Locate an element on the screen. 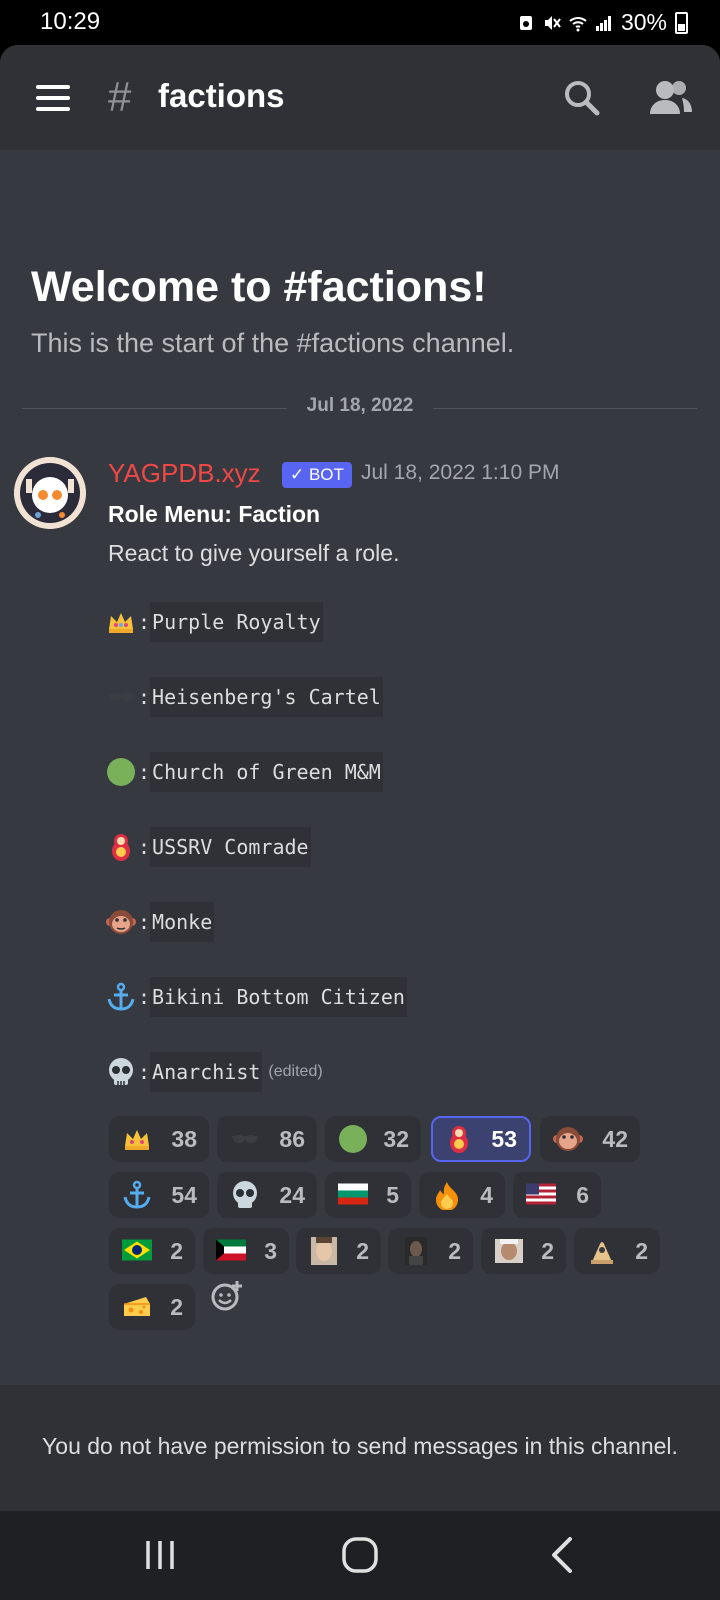 This screenshot has height=1600, width=720. battery-icon is located at coordinates (681, 22).